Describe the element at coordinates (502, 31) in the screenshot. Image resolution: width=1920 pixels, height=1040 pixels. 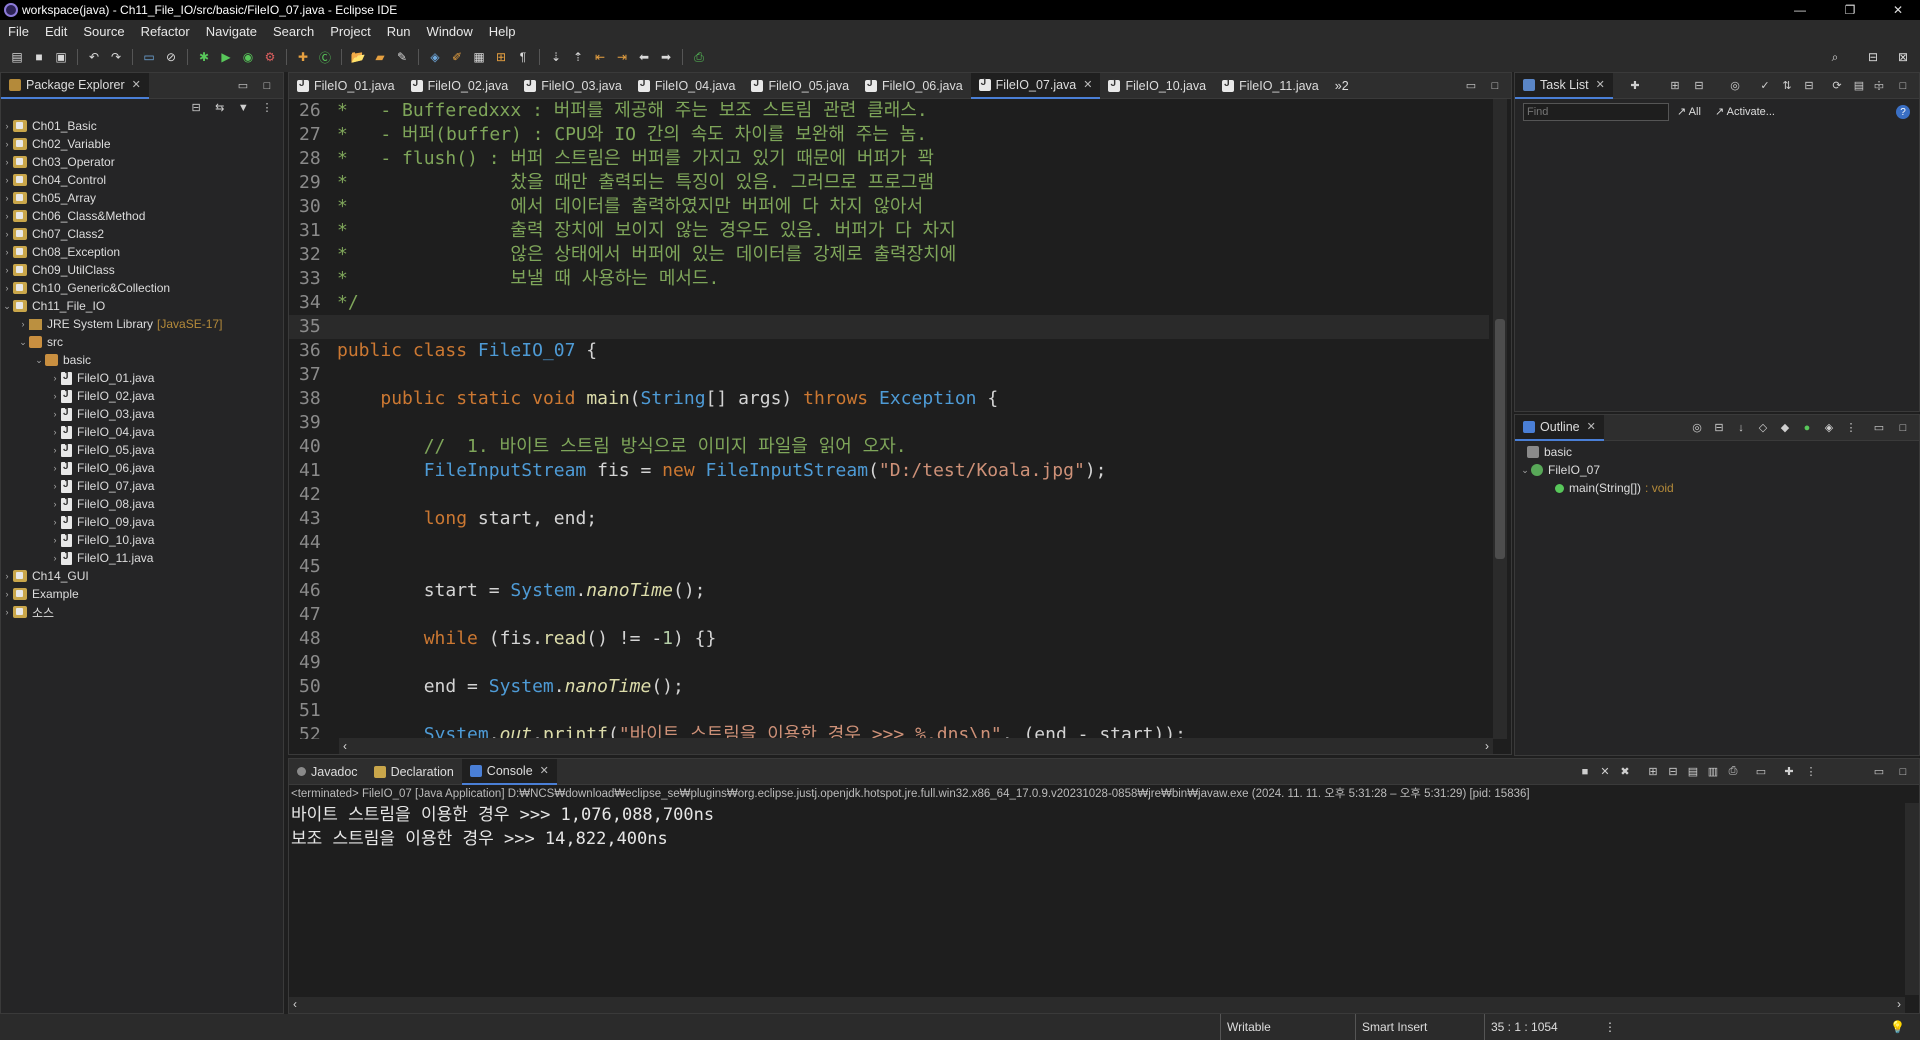
I see `menu-help: Help` at that location.